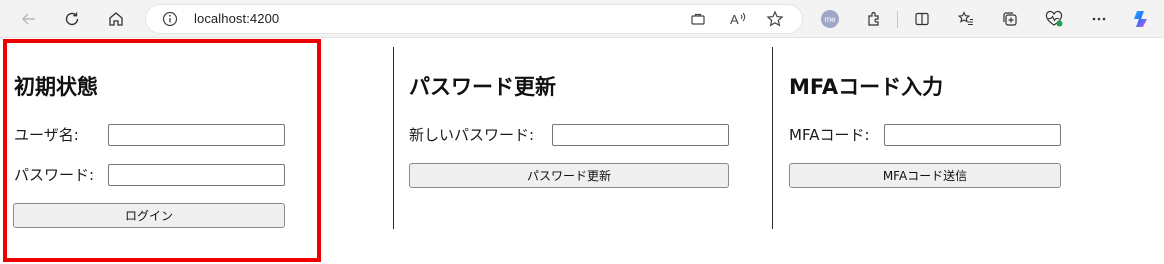 The width and height of the screenshot is (1164, 264). What do you see at coordinates (54, 175) in the screenshot?
I see `password-label: パスワード:` at bounding box center [54, 175].